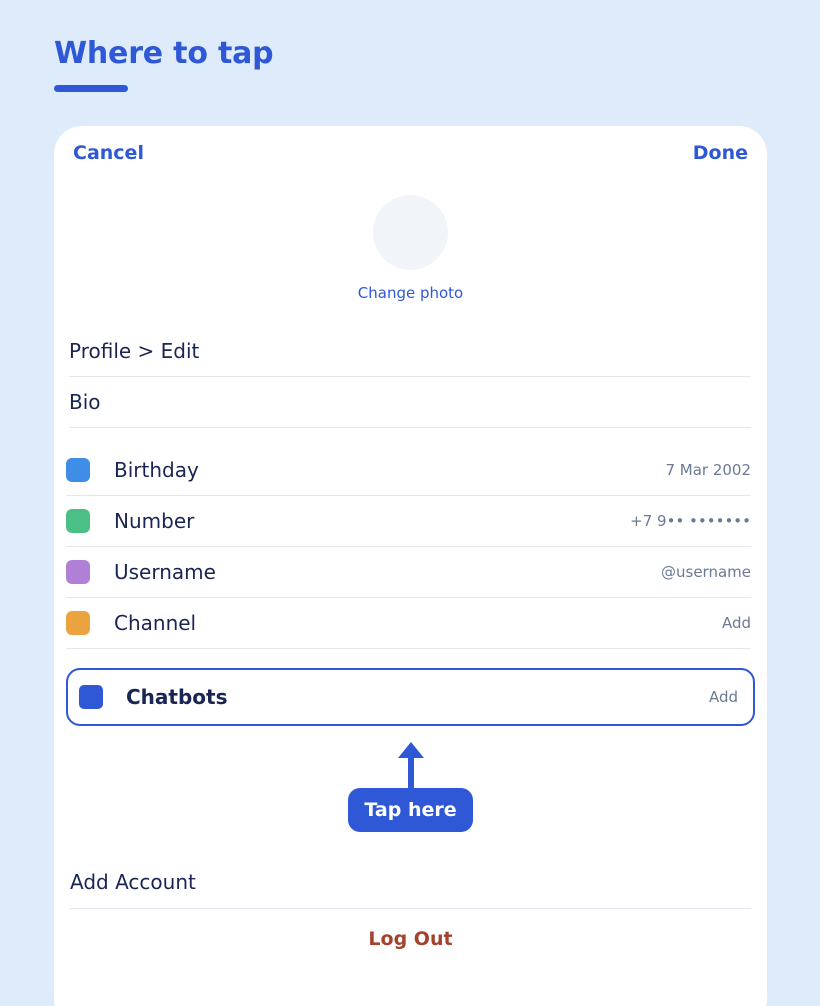 The height and width of the screenshot is (1006, 820). Describe the element at coordinates (408, 470) in the screenshot. I see `row-birthday: Birthday 7 Mar 2002` at that location.